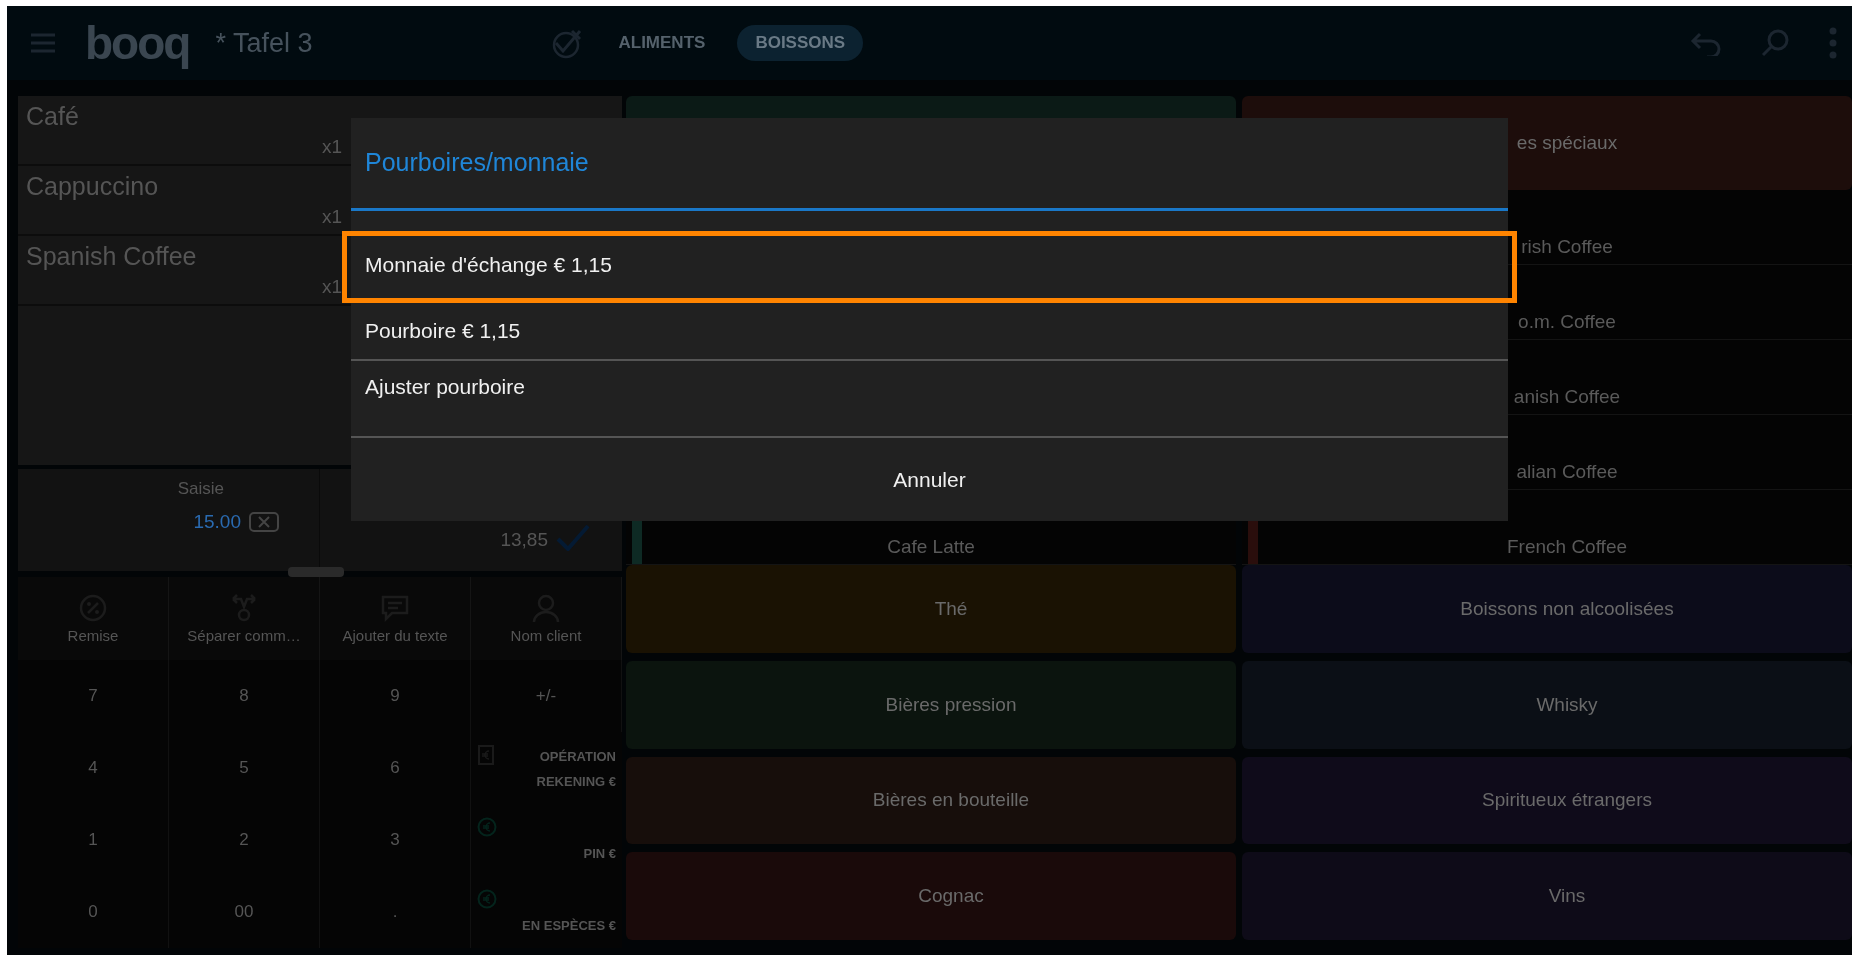  Describe the element at coordinates (524, 540) in the screenshot. I see `total-value: 13,85` at that location.